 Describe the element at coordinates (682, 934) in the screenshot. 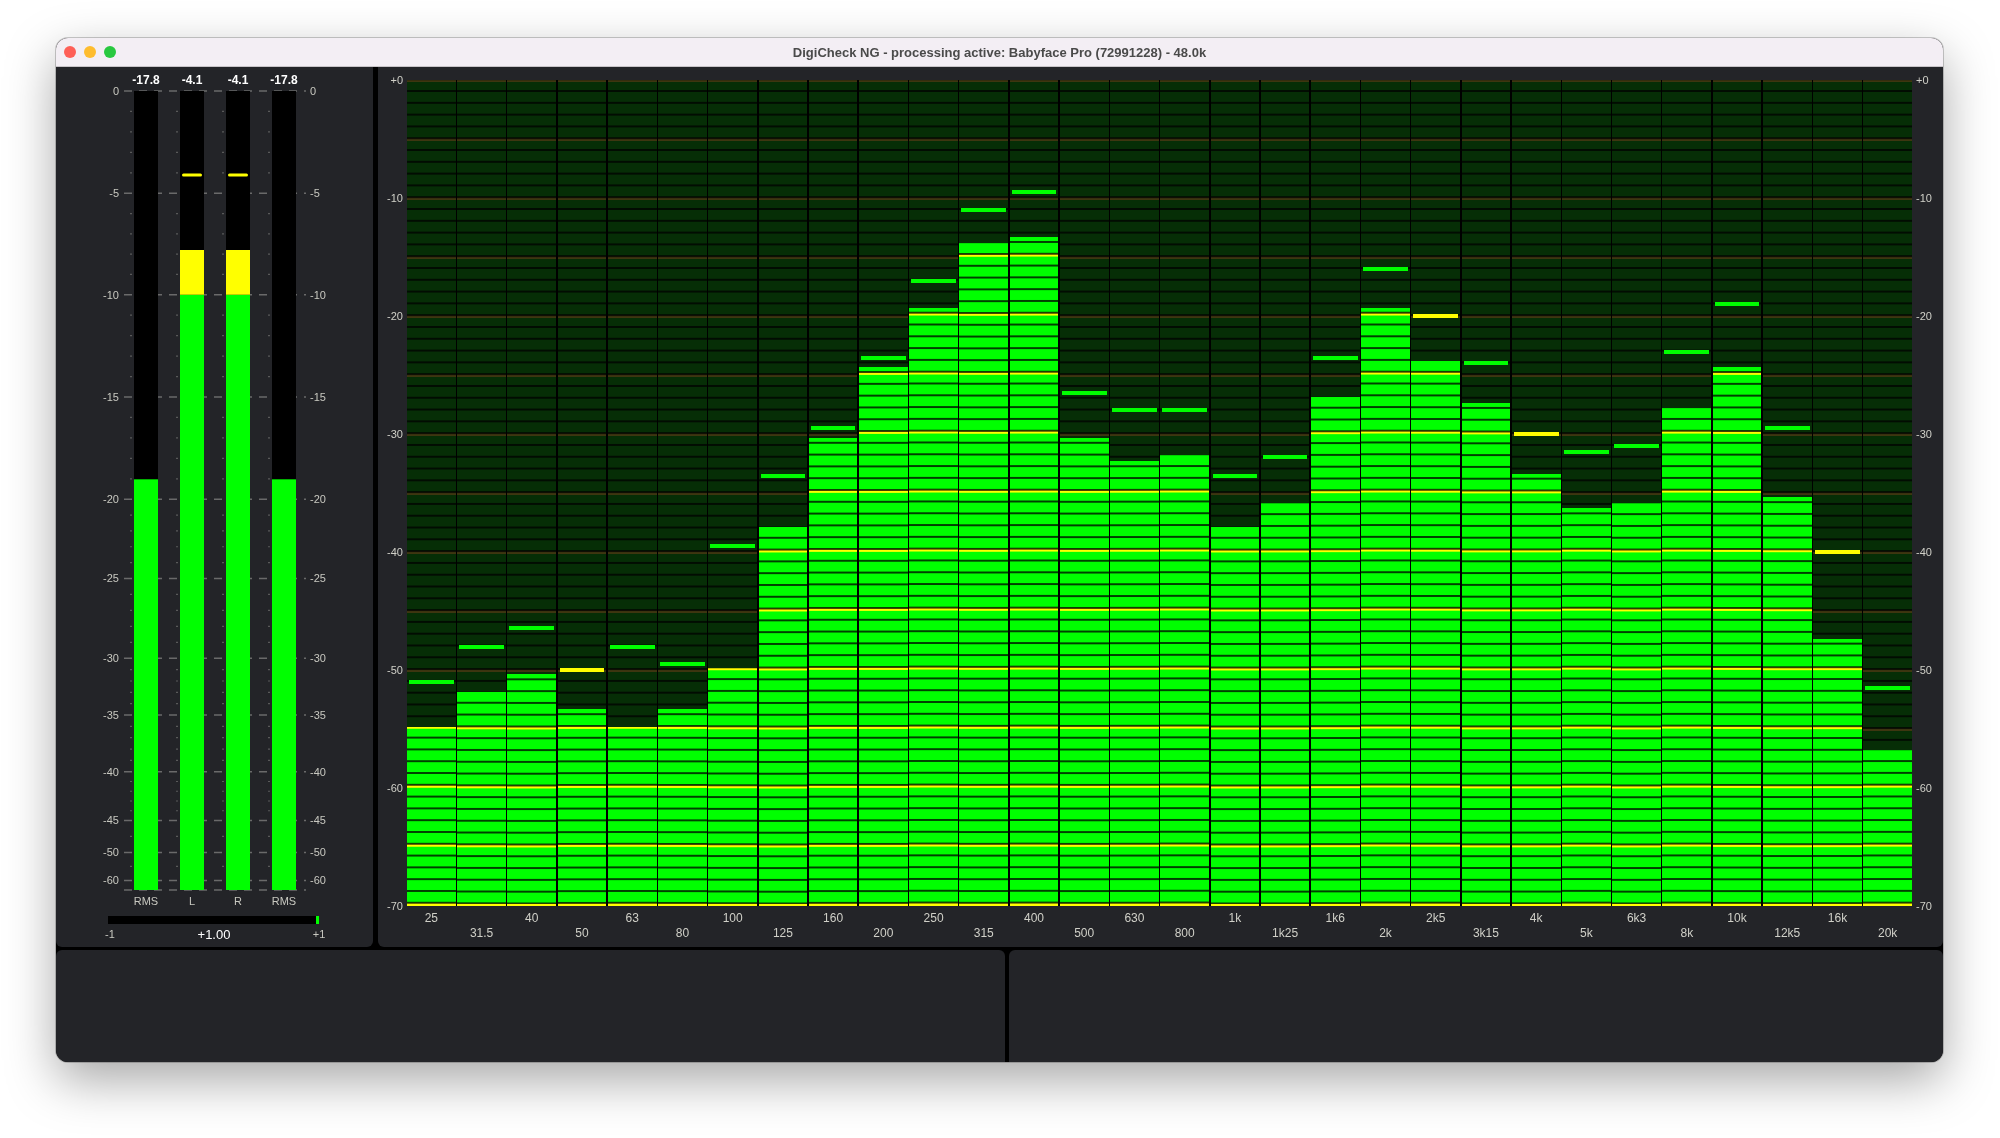

I see `frequency-label: 80` at that location.